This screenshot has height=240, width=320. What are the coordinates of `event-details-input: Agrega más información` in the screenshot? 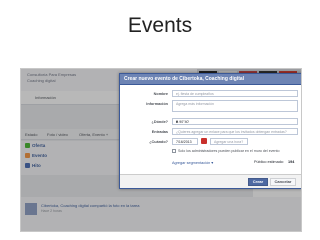 It's located at (235, 106).